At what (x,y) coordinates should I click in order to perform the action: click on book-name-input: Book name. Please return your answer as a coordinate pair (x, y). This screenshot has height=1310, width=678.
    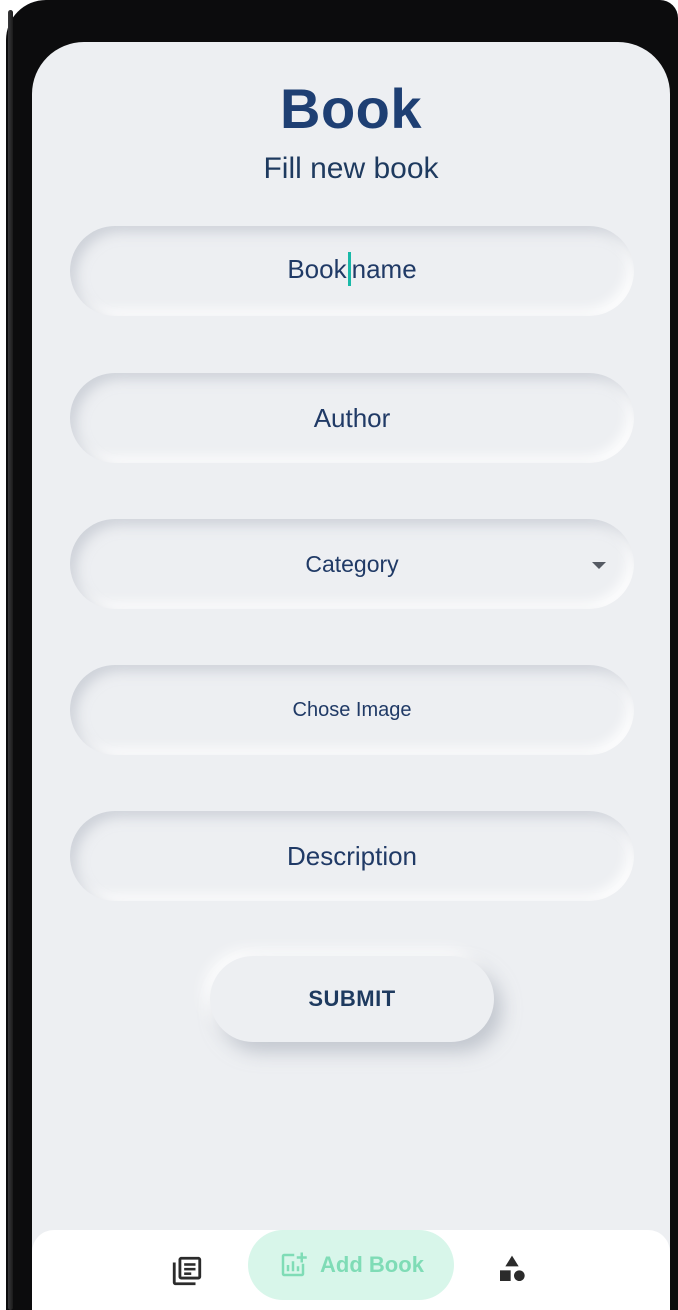
    Looking at the image, I should click on (352, 271).